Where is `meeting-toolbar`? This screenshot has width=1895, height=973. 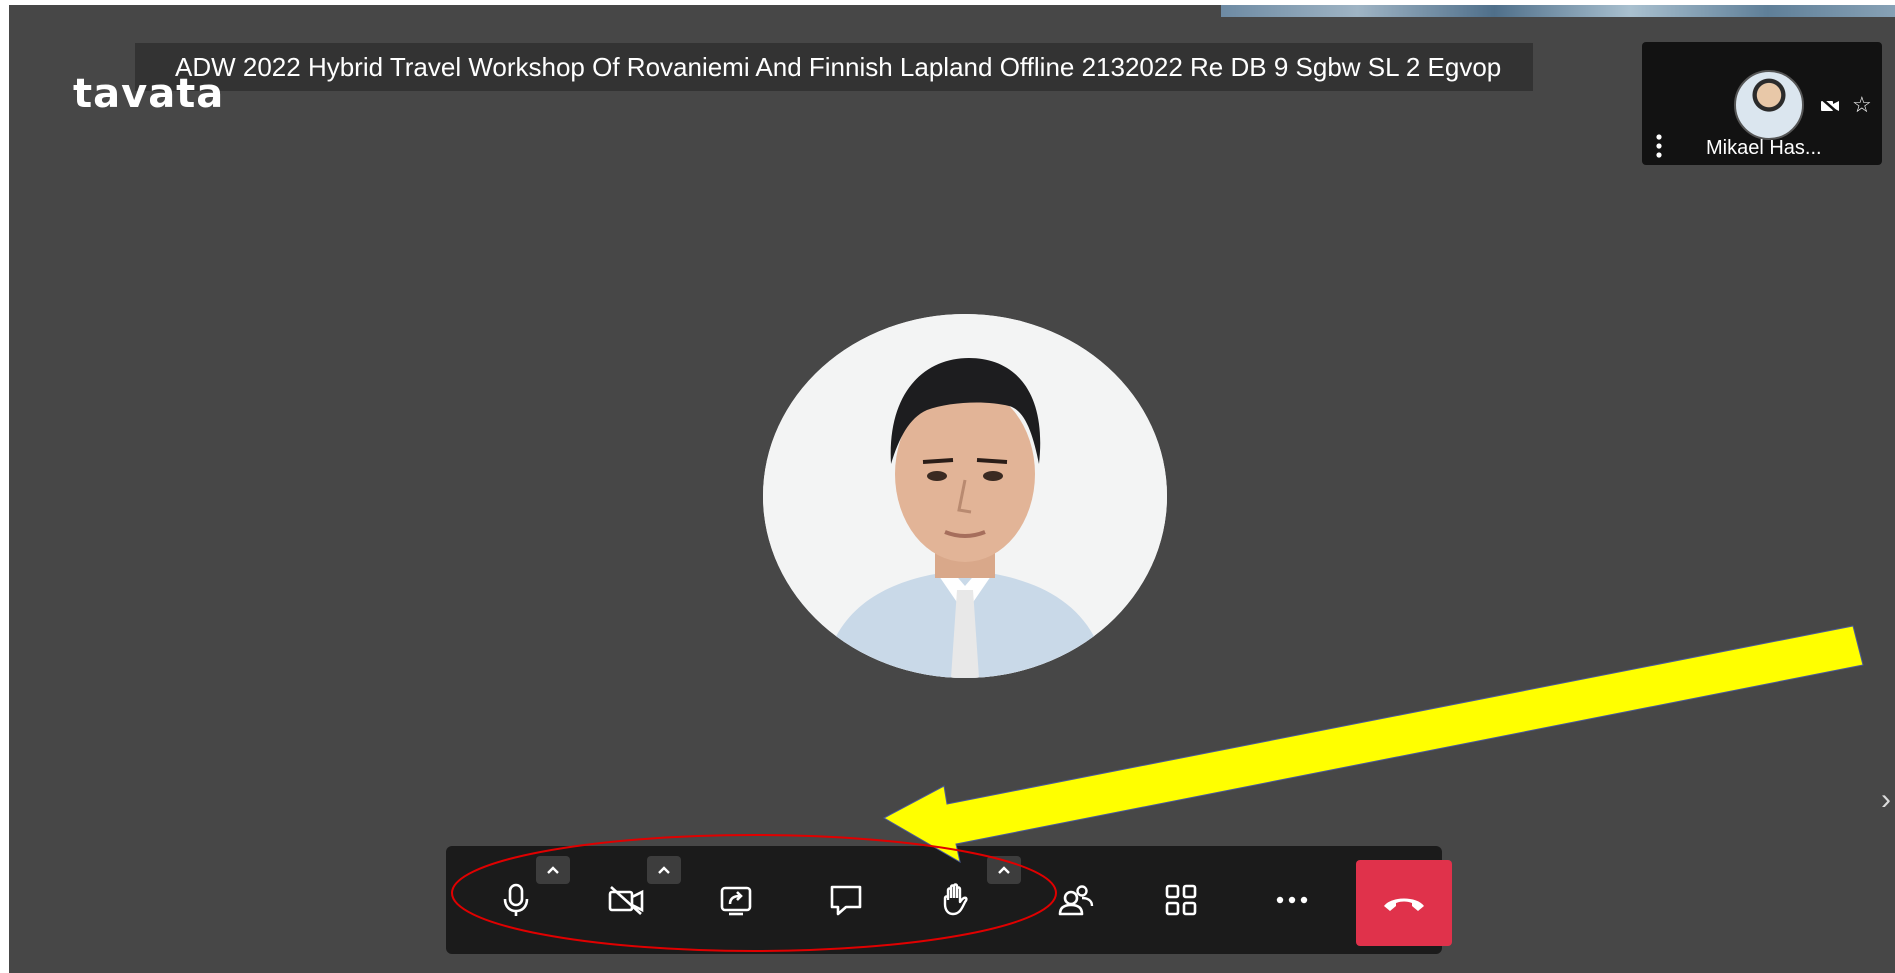
meeting-toolbar is located at coordinates (949, 900).